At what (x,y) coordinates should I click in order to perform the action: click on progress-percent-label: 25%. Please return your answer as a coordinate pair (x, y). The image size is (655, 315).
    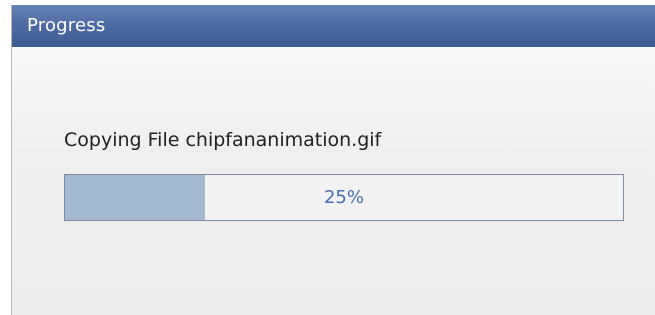
    Looking at the image, I should click on (343, 197).